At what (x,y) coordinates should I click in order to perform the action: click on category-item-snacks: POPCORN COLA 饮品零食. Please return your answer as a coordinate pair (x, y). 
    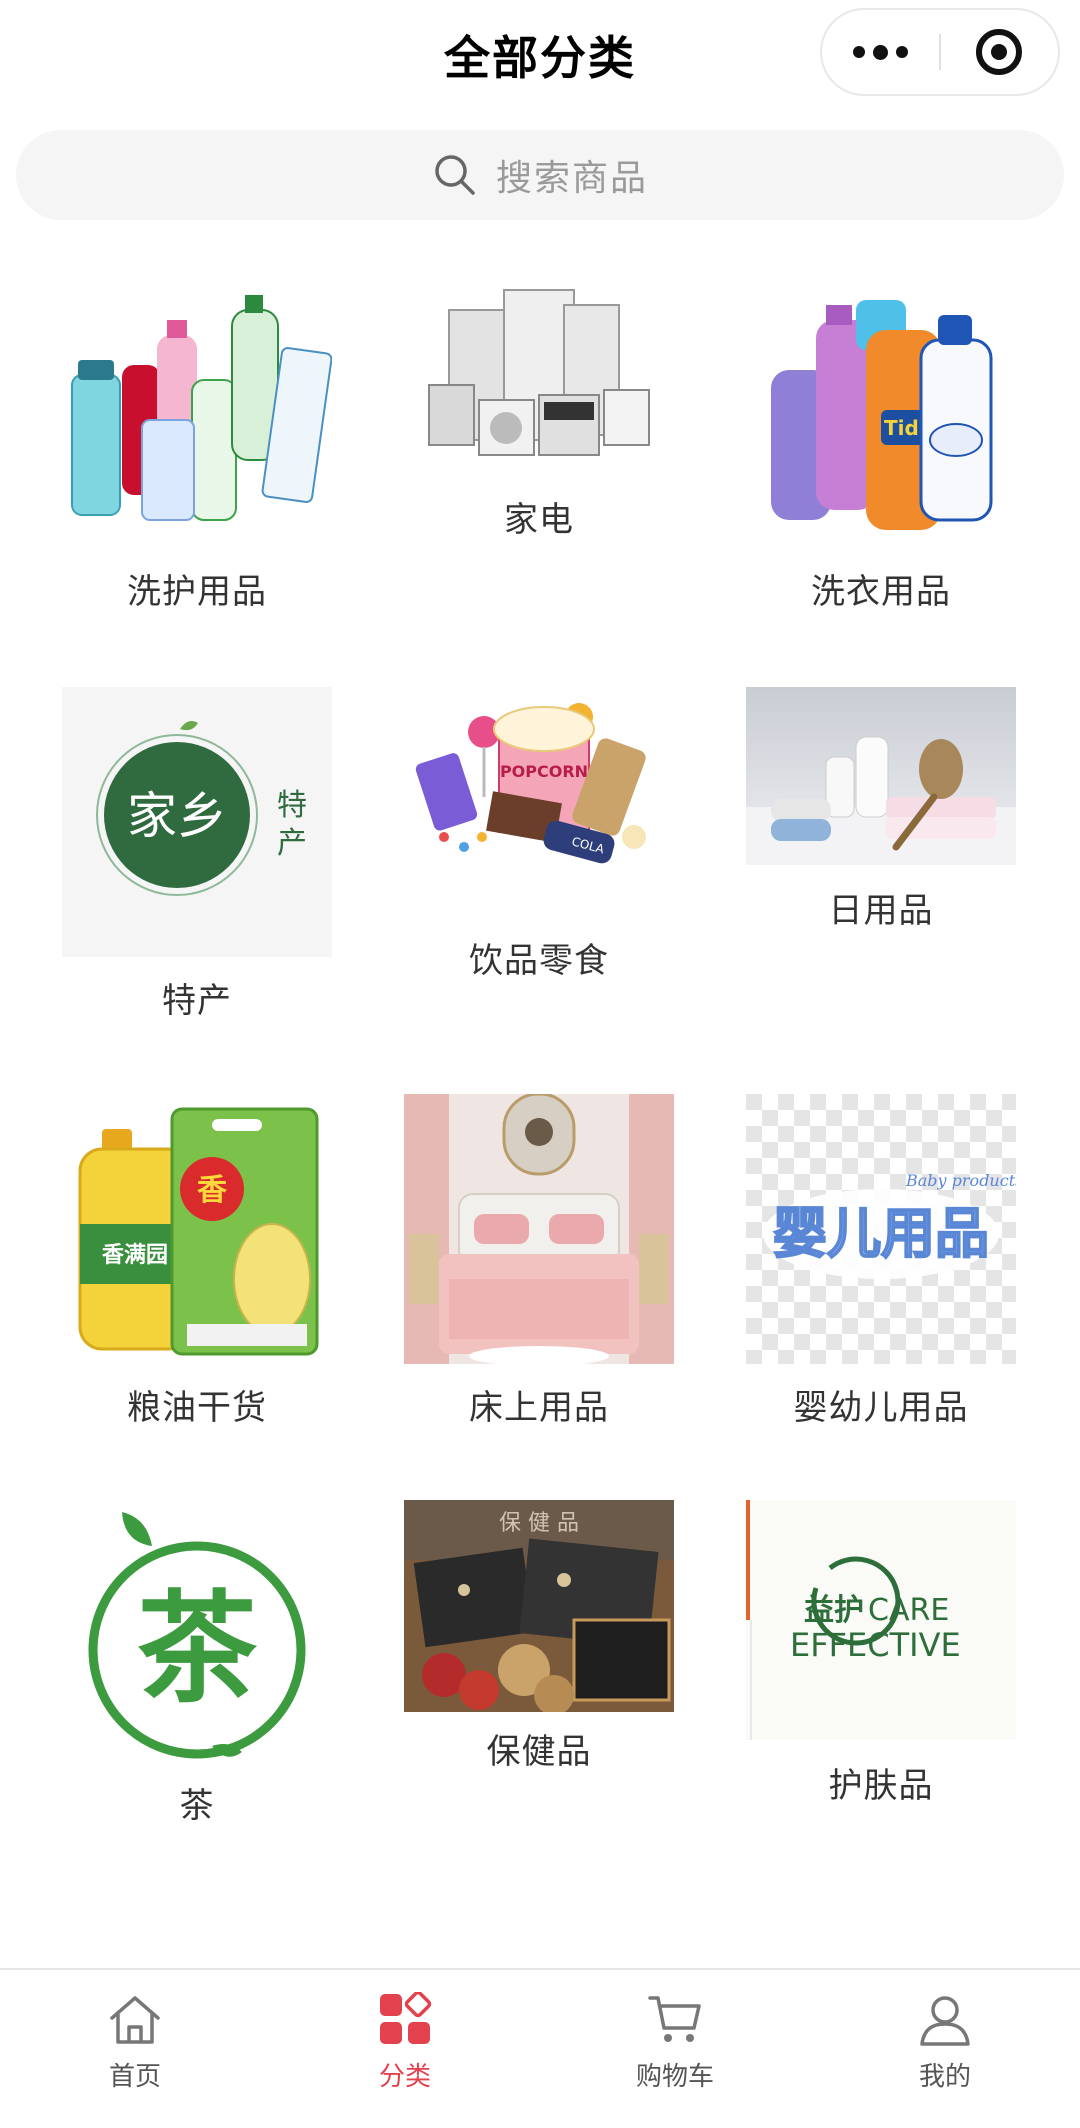
    Looking at the image, I should click on (539, 842).